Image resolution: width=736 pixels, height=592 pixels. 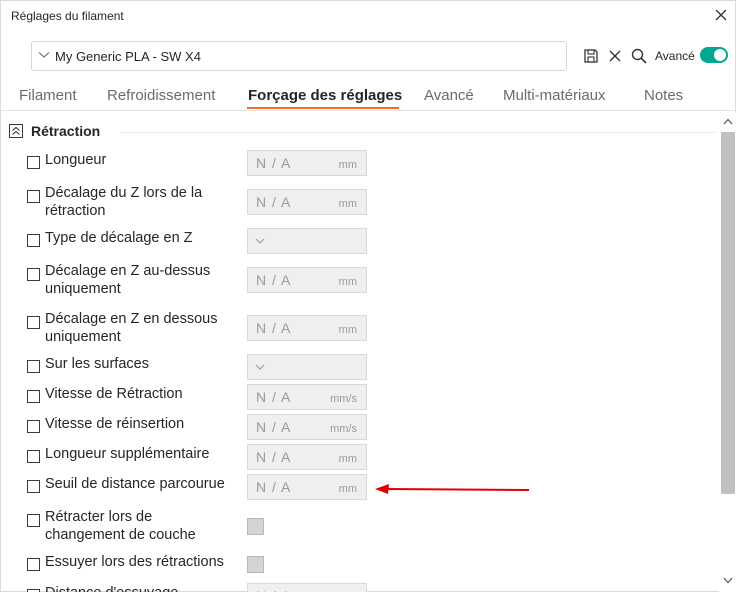 I want to click on setting-label: Longueur, so click(x=75, y=160).